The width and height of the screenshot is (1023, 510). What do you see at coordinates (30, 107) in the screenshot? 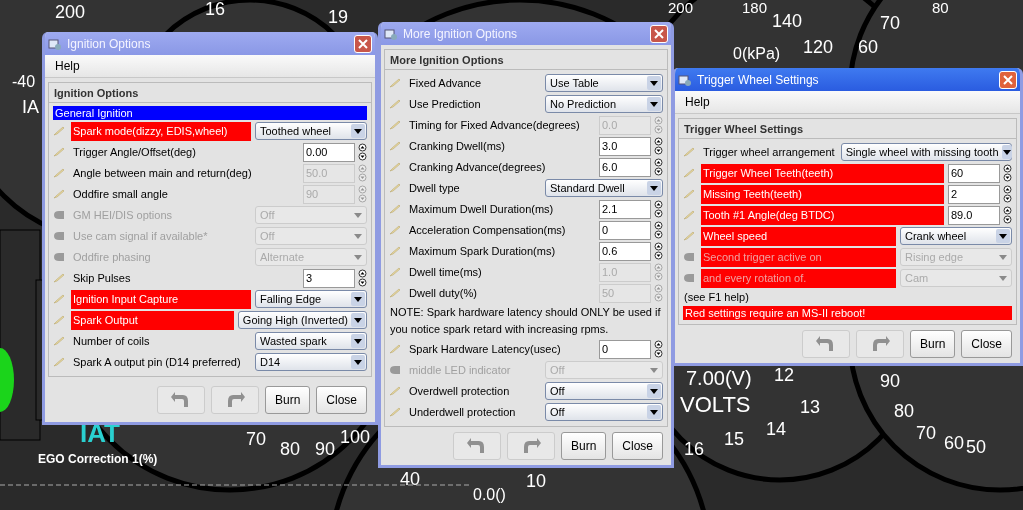
I see `gauge-label: IA` at bounding box center [30, 107].